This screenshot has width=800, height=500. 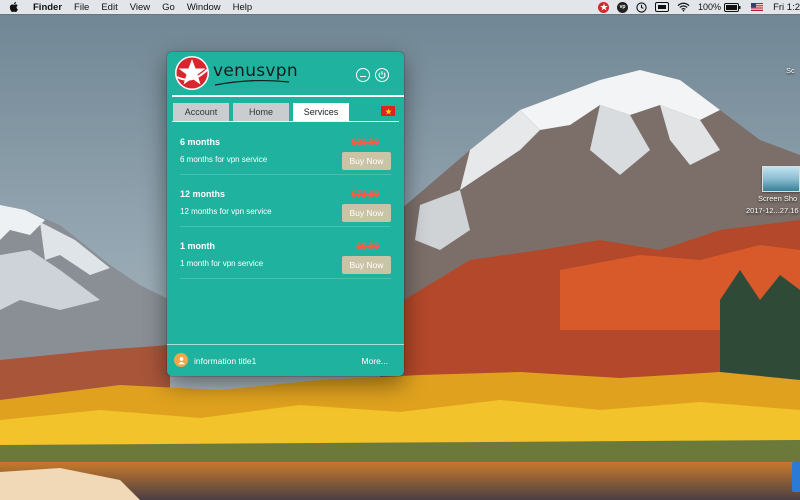 What do you see at coordinates (710, 7) in the screenshot?
I see `battery-percent: 100%` at bounding box center [710, 7].